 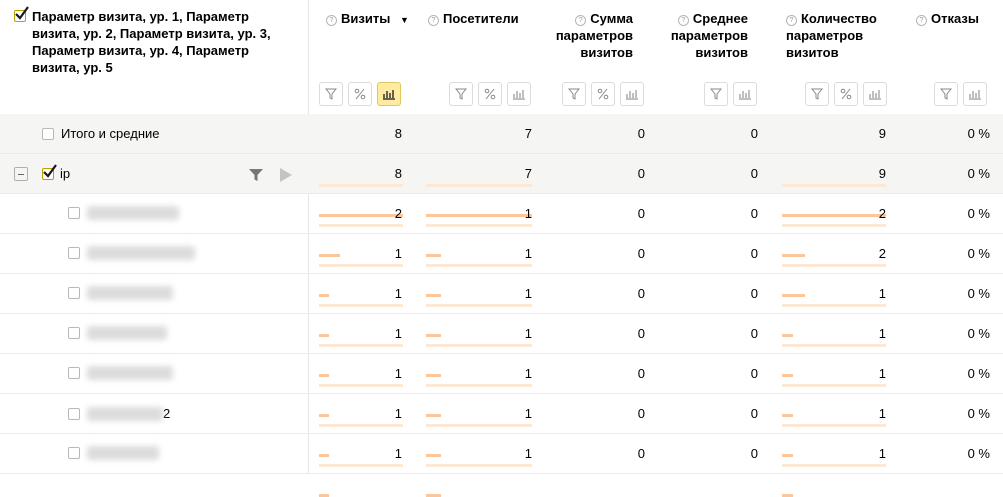 What do you see at coordinates (978, 133) in the screenshot?
I see `total-bounce: 0 %` at bounding box center [978, 133].